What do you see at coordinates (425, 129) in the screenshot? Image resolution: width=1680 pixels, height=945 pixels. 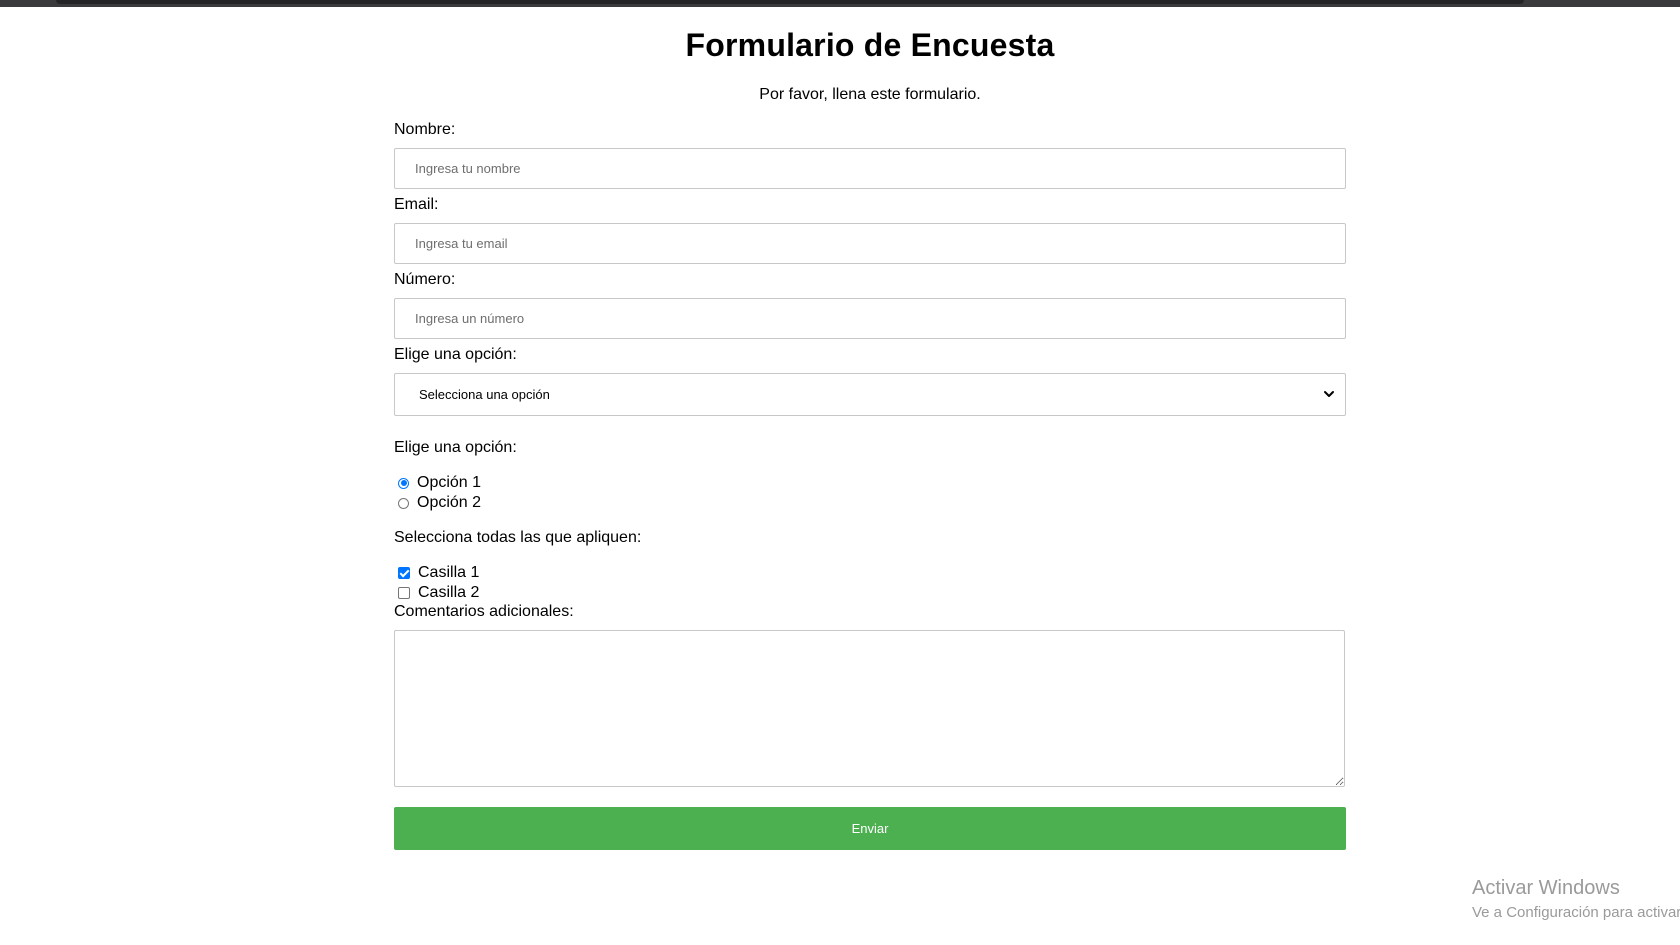 I see `name-label: Nombre:` at bounding box center [425, 129].